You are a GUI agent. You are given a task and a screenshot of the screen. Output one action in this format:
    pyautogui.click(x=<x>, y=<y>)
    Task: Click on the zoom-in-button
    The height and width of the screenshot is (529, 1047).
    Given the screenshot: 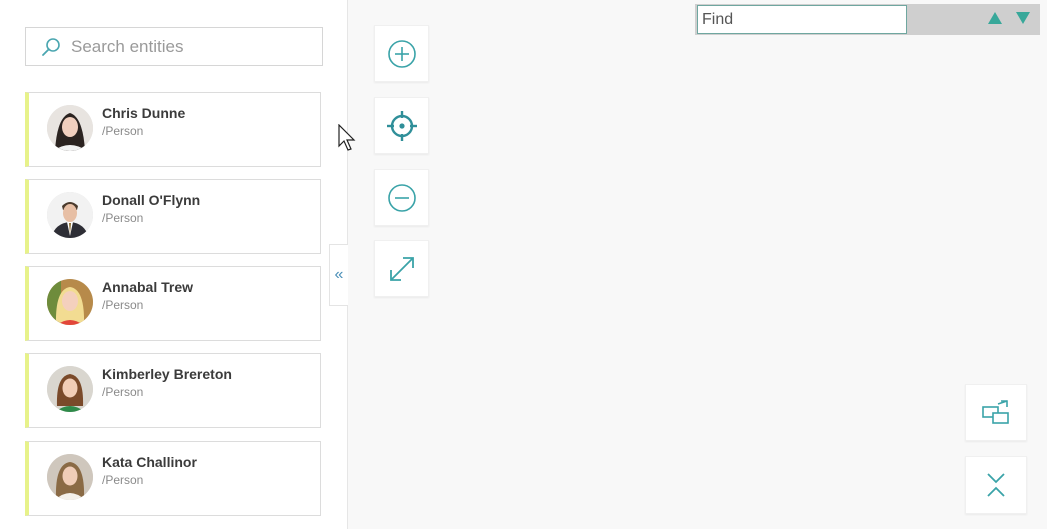 What is the action you would take?
    pyautogui.click(x=401, y=53)
    